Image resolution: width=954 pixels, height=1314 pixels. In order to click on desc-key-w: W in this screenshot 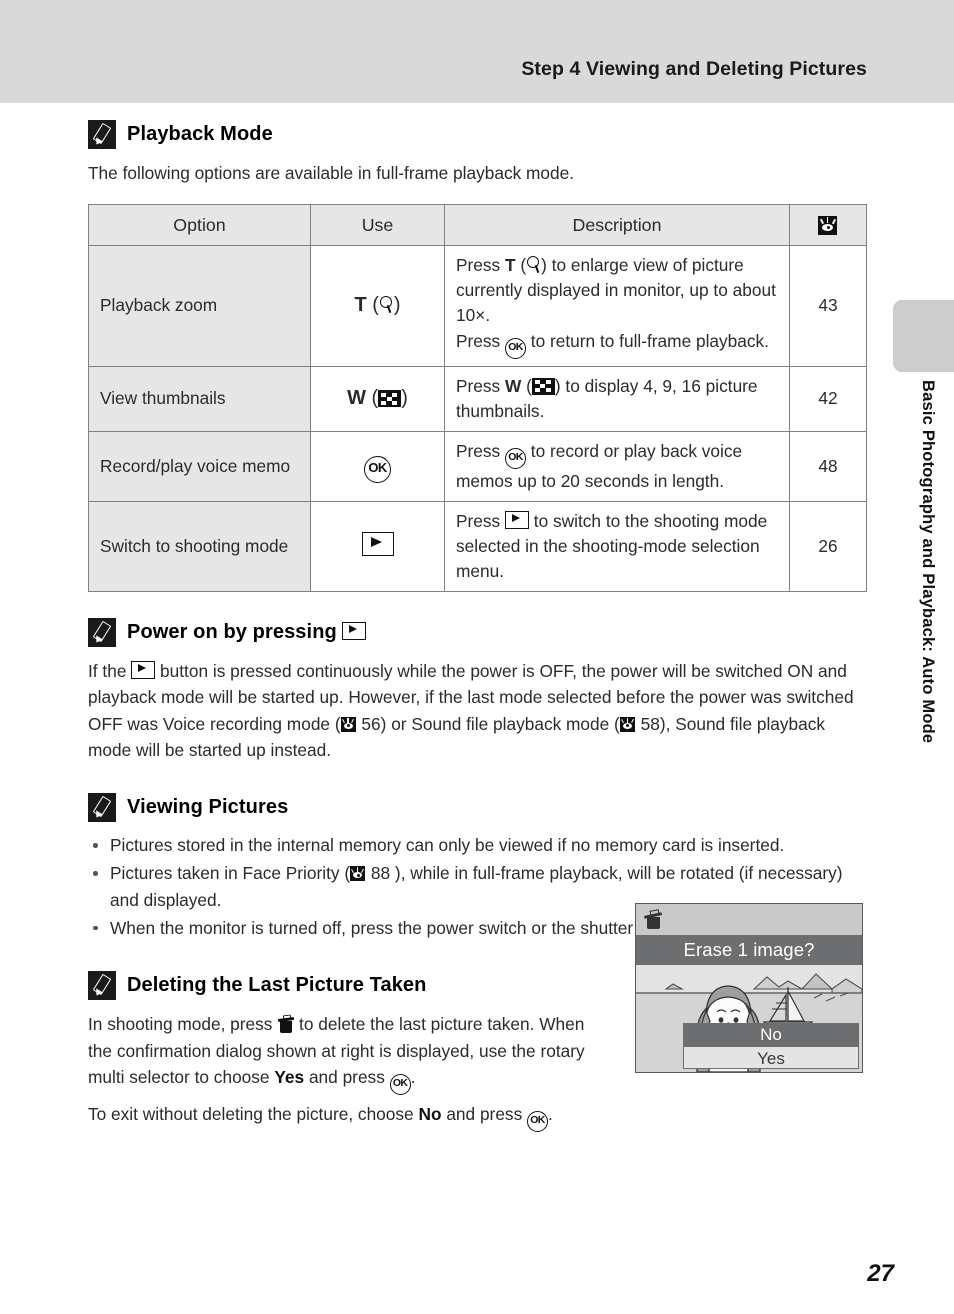, I will do `click(513, 385)`.